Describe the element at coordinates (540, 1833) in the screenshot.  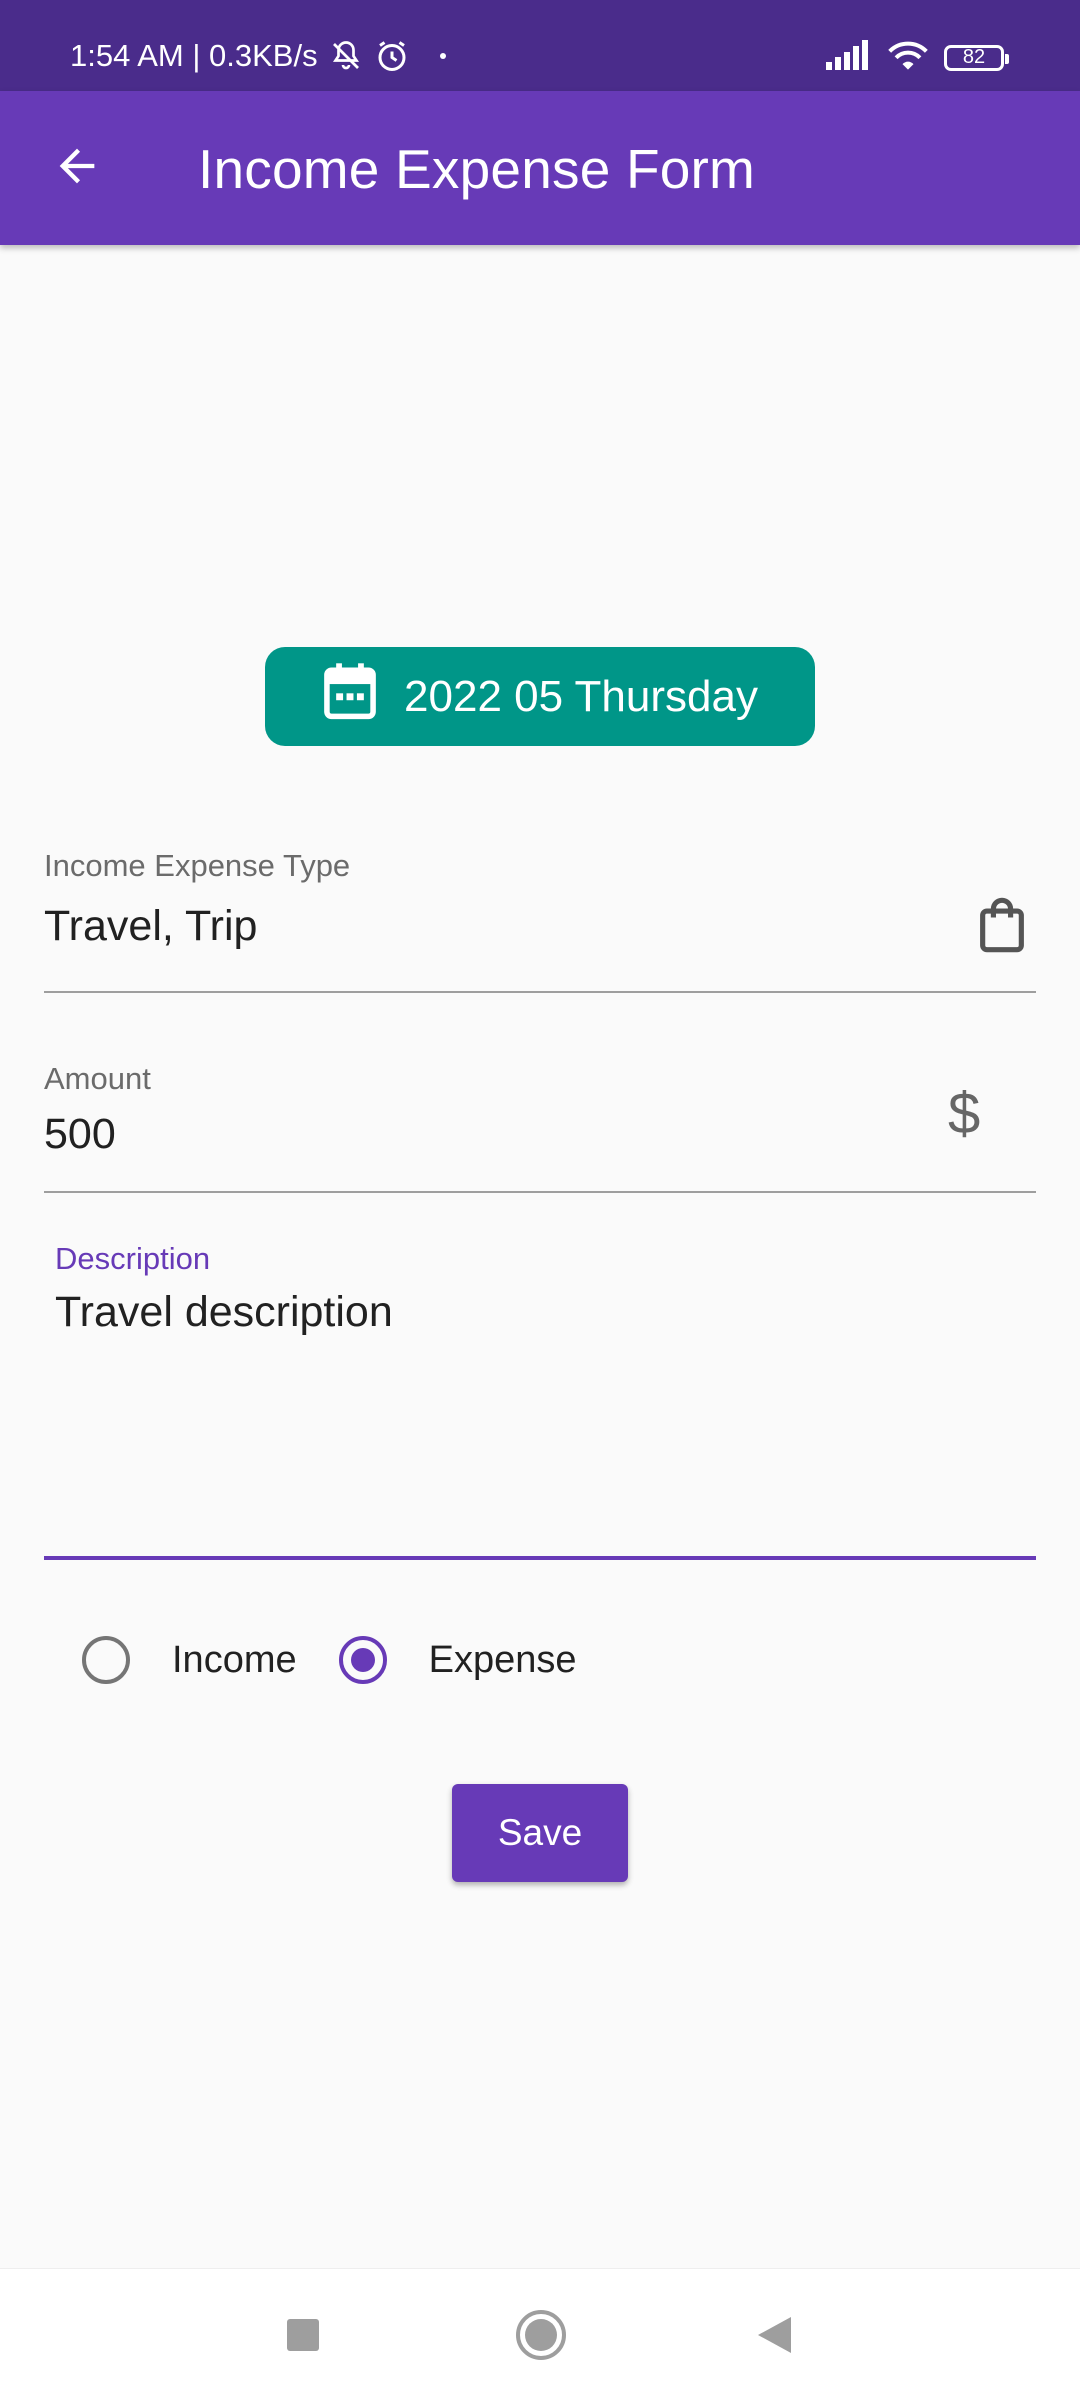
I see `save-button: Save` at that location.